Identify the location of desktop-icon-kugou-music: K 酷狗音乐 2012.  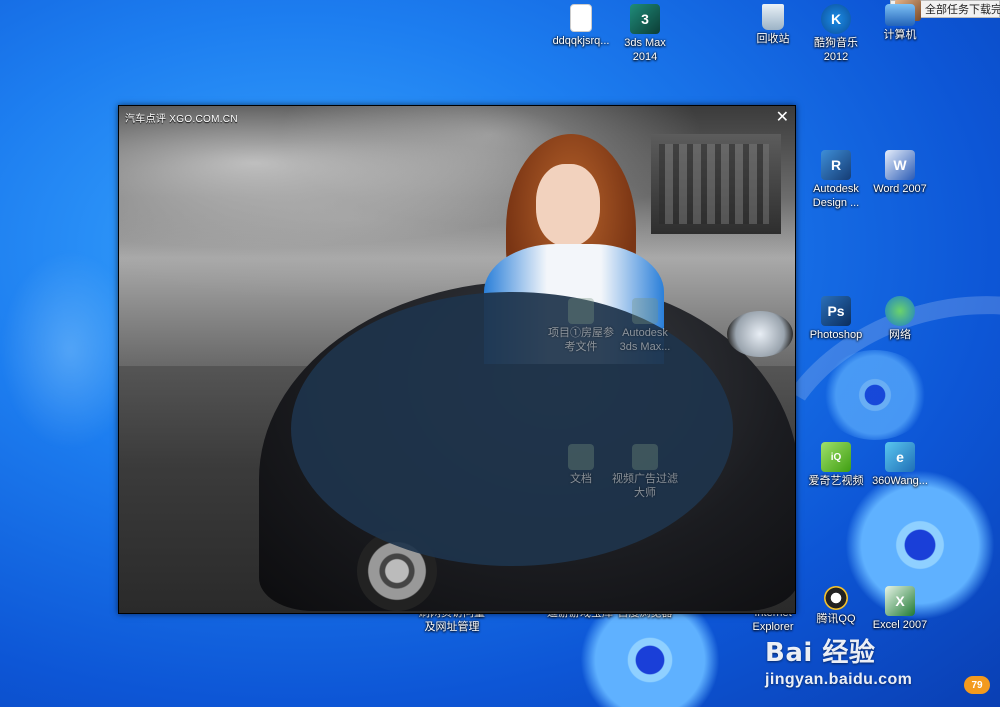
(836, 34).